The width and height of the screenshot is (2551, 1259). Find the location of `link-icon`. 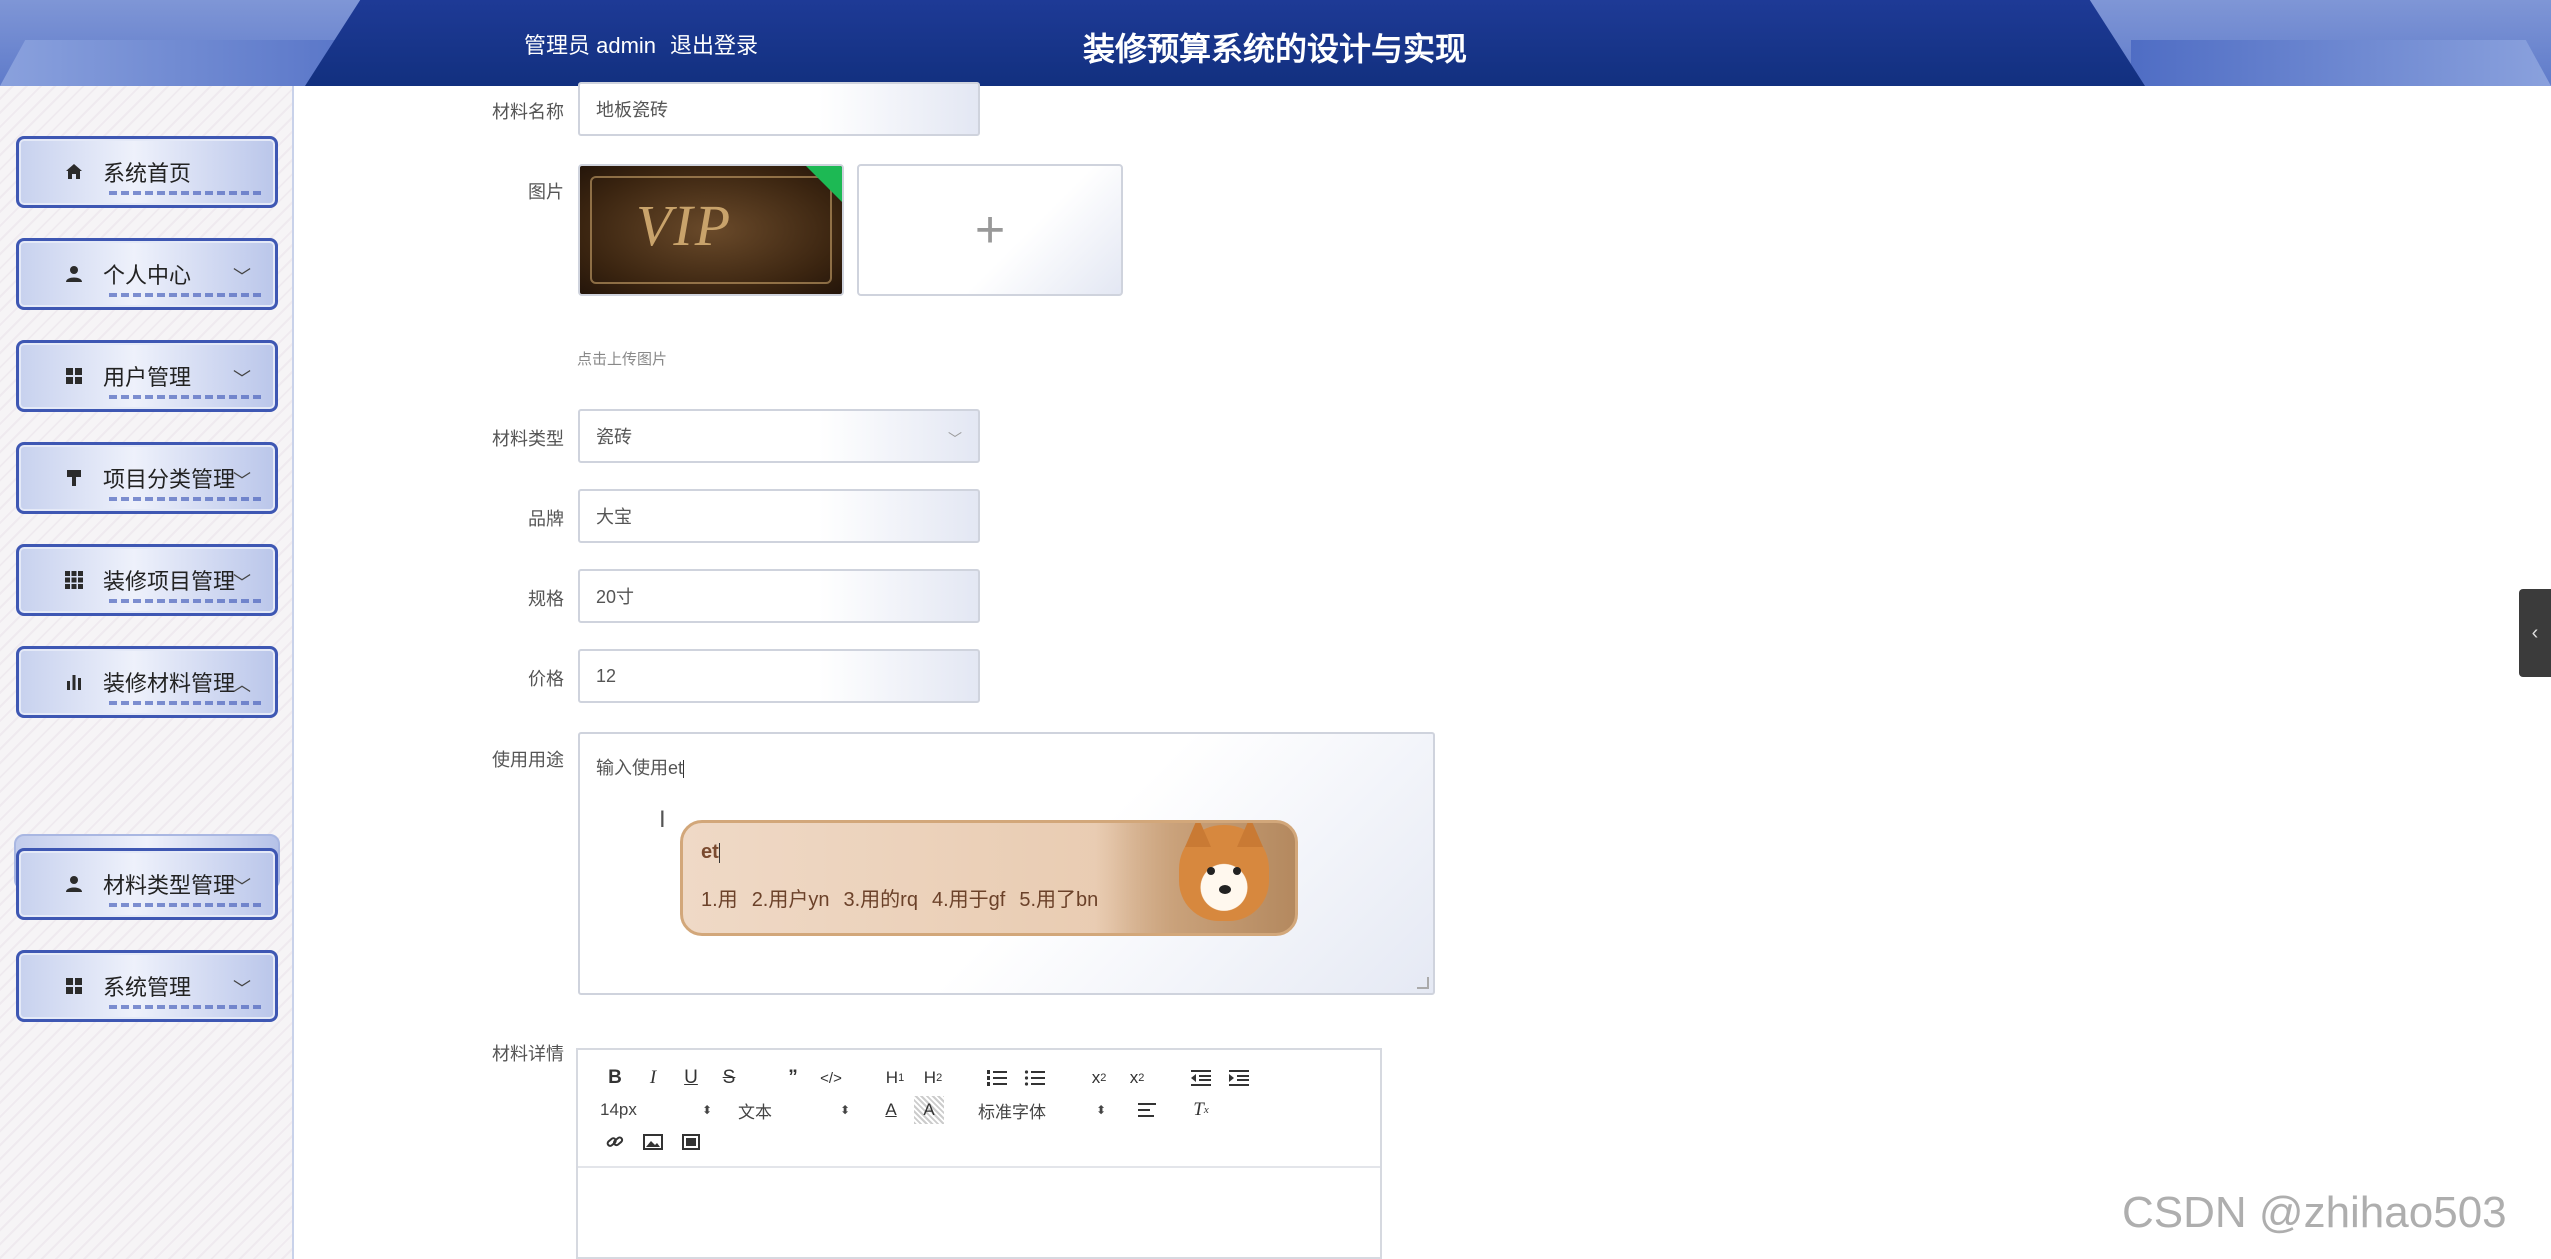

link-icon is located at coordinates (615, 1142).